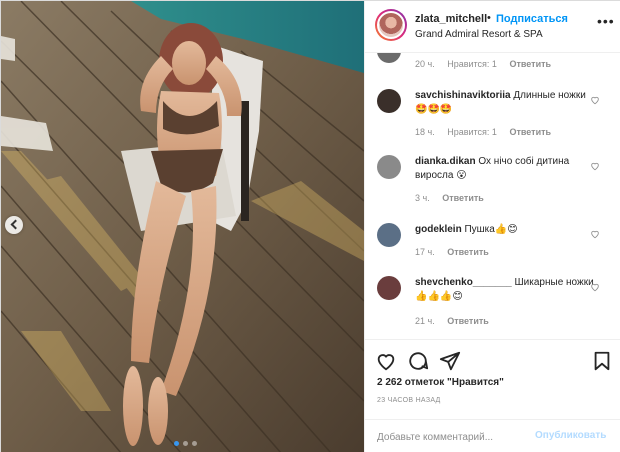  What do you see at coordinates (463, 95) in the screenshot?
I see `commenter-username: savchishinaviktoriia` at bounding box center [463, 95].